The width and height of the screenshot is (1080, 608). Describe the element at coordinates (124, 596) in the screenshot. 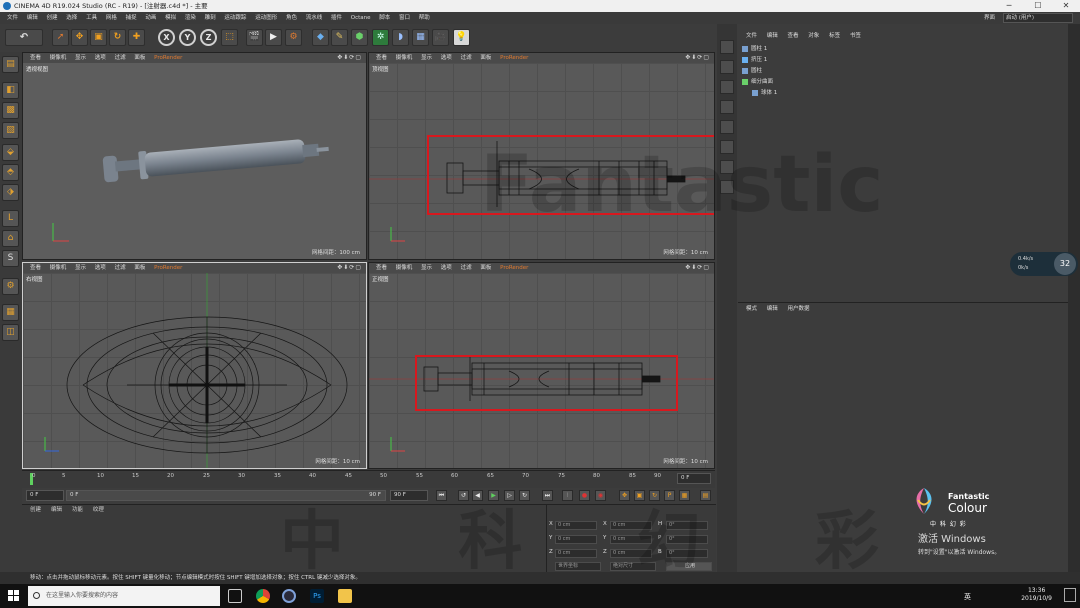

I see `taskbar-search-box: 在这里输入你要搜索的内容` at that location.